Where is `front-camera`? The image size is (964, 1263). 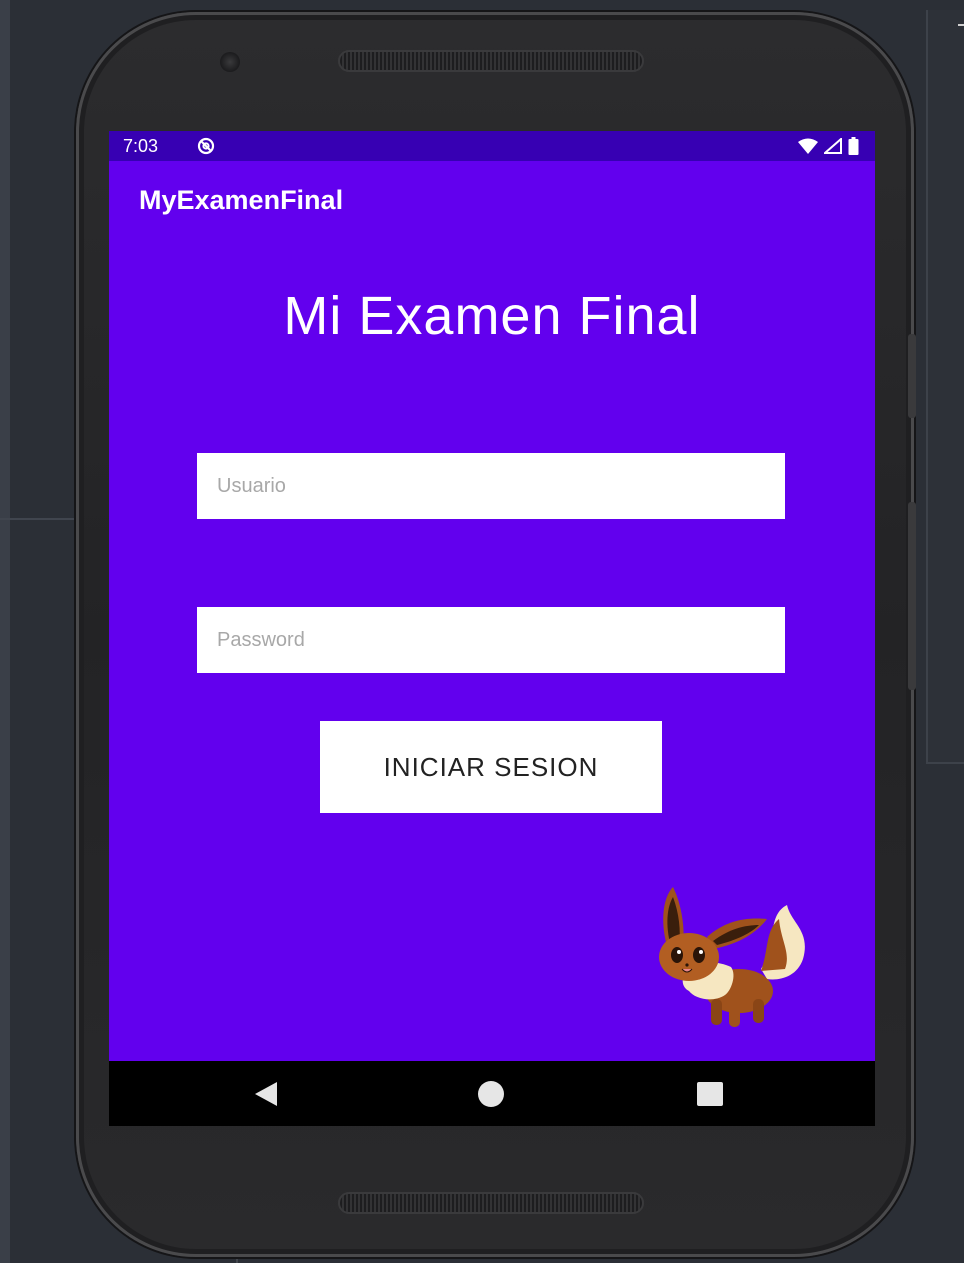 front-camera is located at coordinates (230, 62).